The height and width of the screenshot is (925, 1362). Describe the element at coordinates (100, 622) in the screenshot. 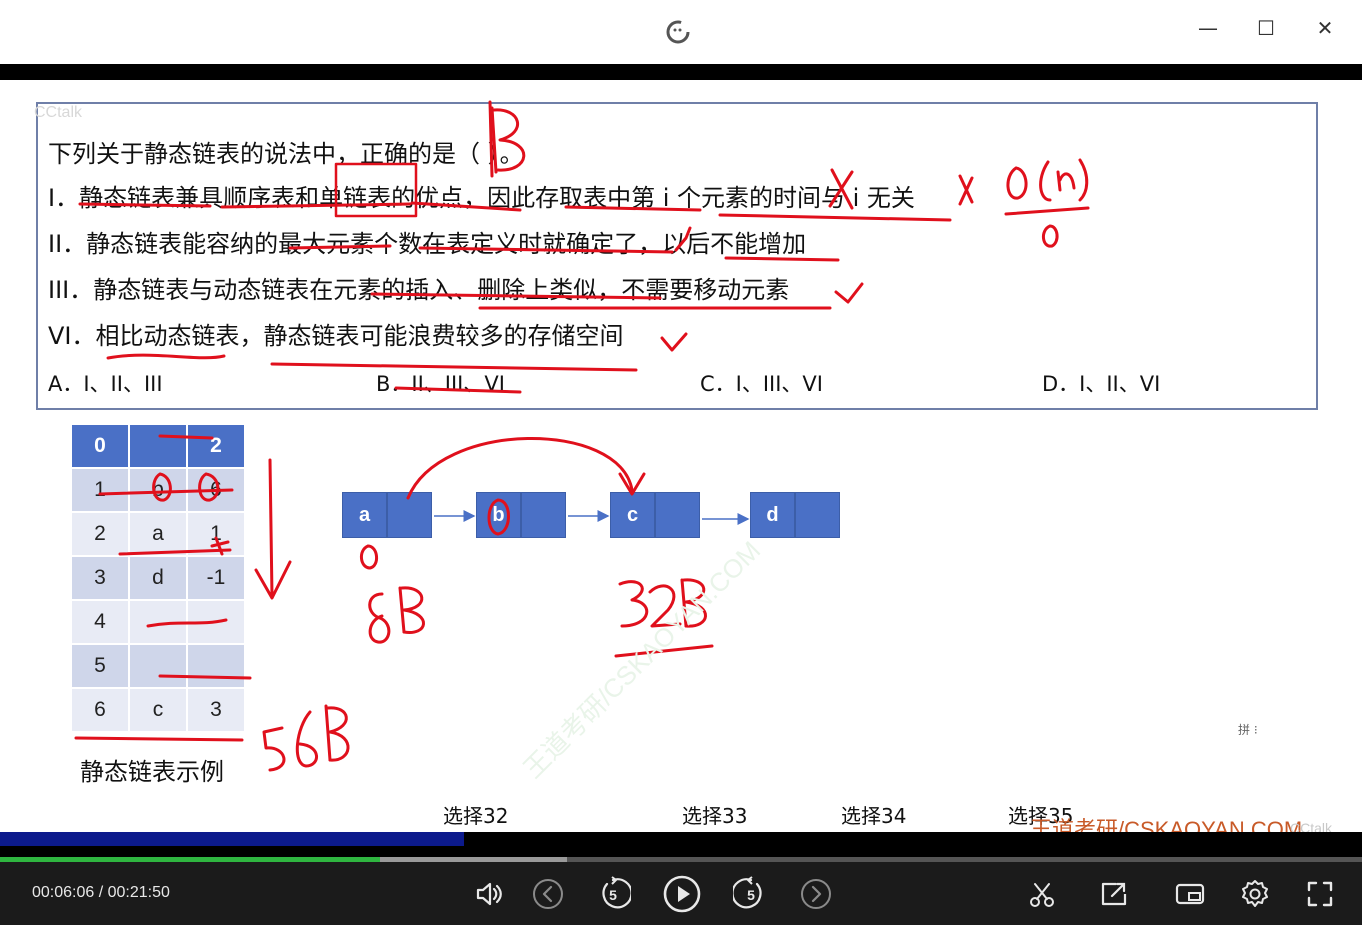

I see `table-cell: 4` at that location.